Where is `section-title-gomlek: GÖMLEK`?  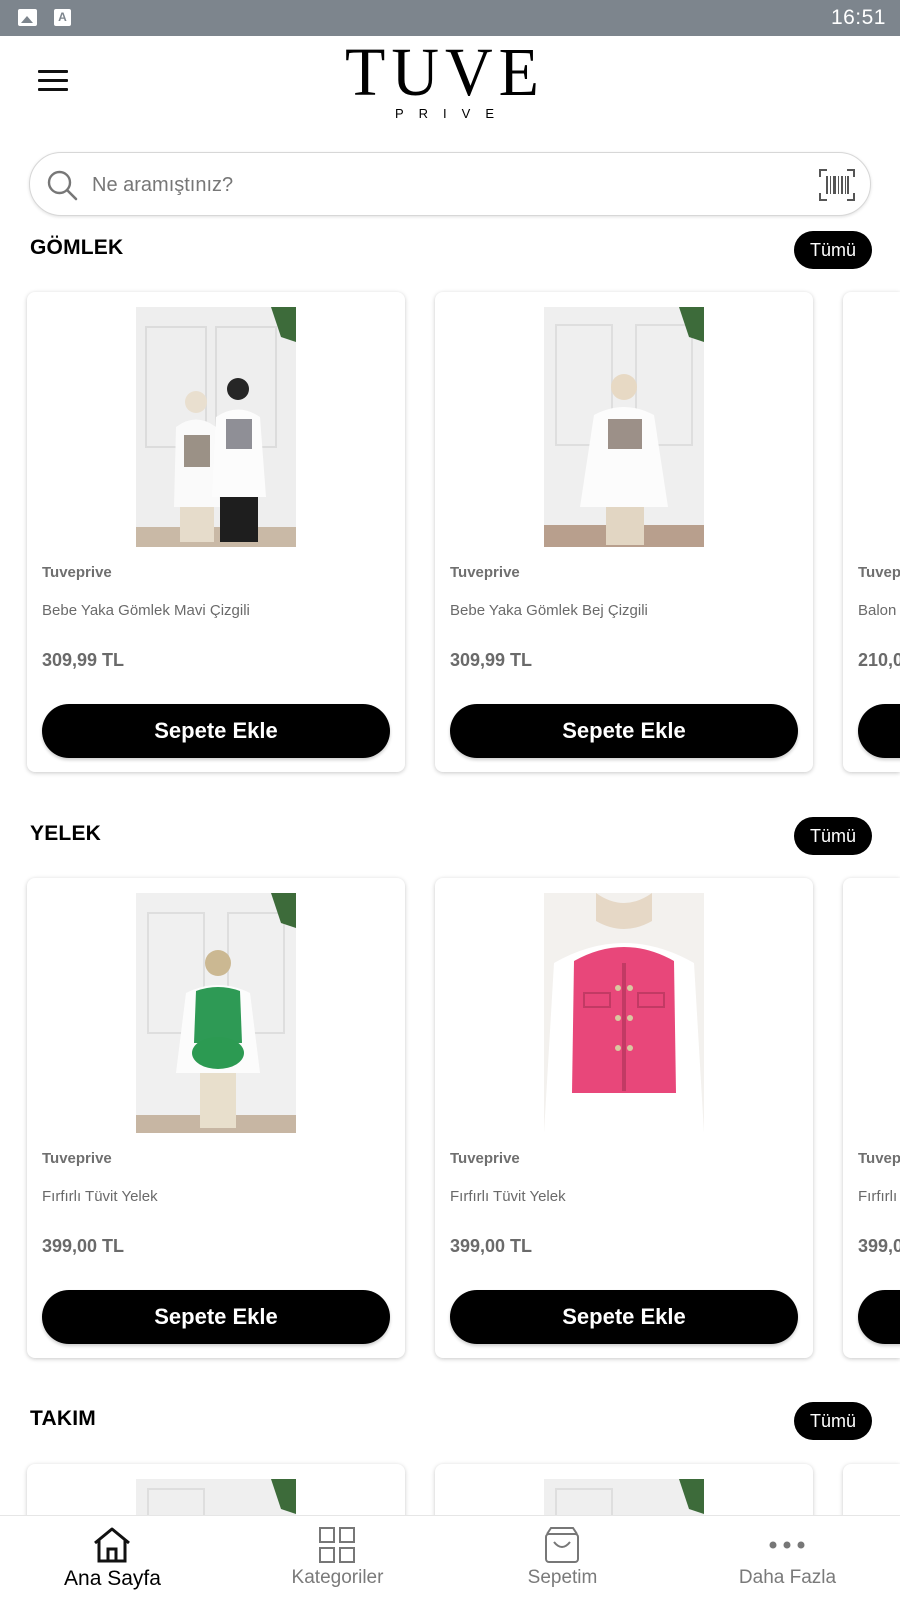 section-title-gomlek: GÖMLEK is located at coordinates (77, 247).